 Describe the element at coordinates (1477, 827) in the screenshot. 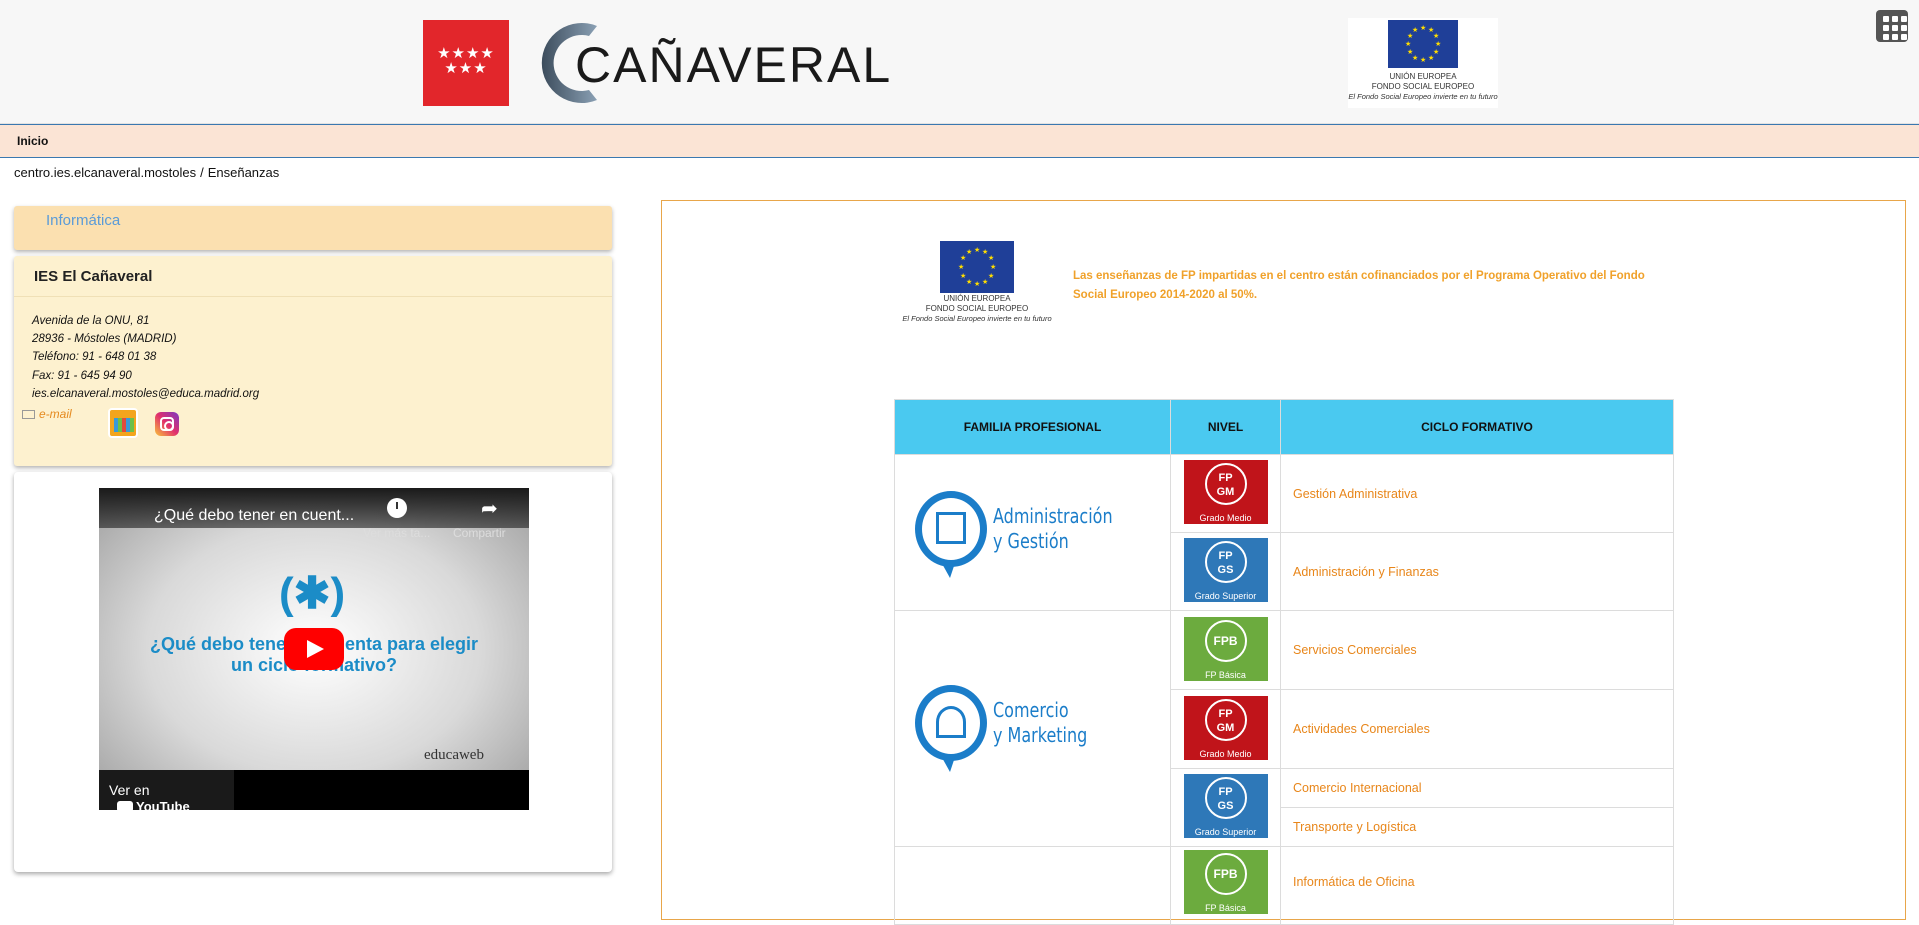

I see `cycle-link: Transporte y Logística` at that location.